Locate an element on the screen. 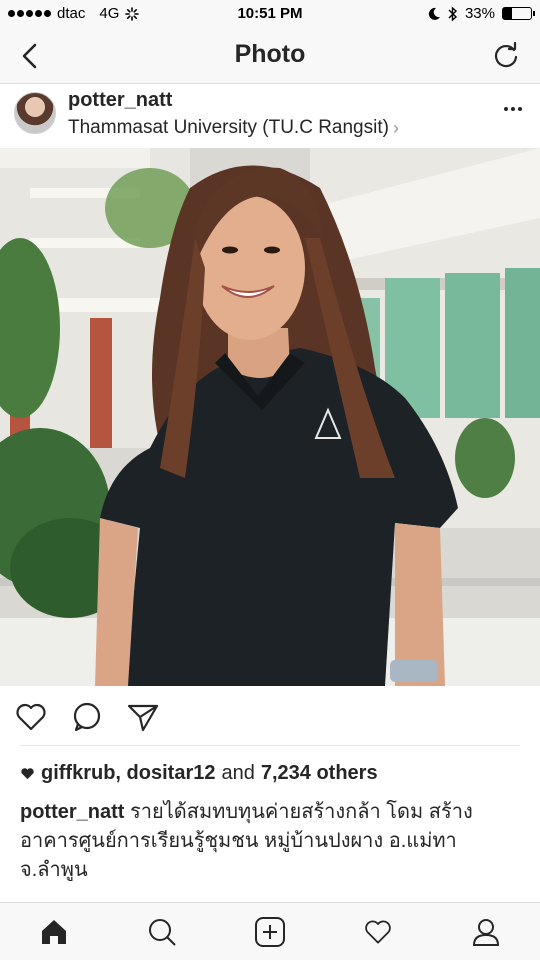 The height and width of the screenshot is (960, 540). page-title: Photo is located at coordinates (270, 54).